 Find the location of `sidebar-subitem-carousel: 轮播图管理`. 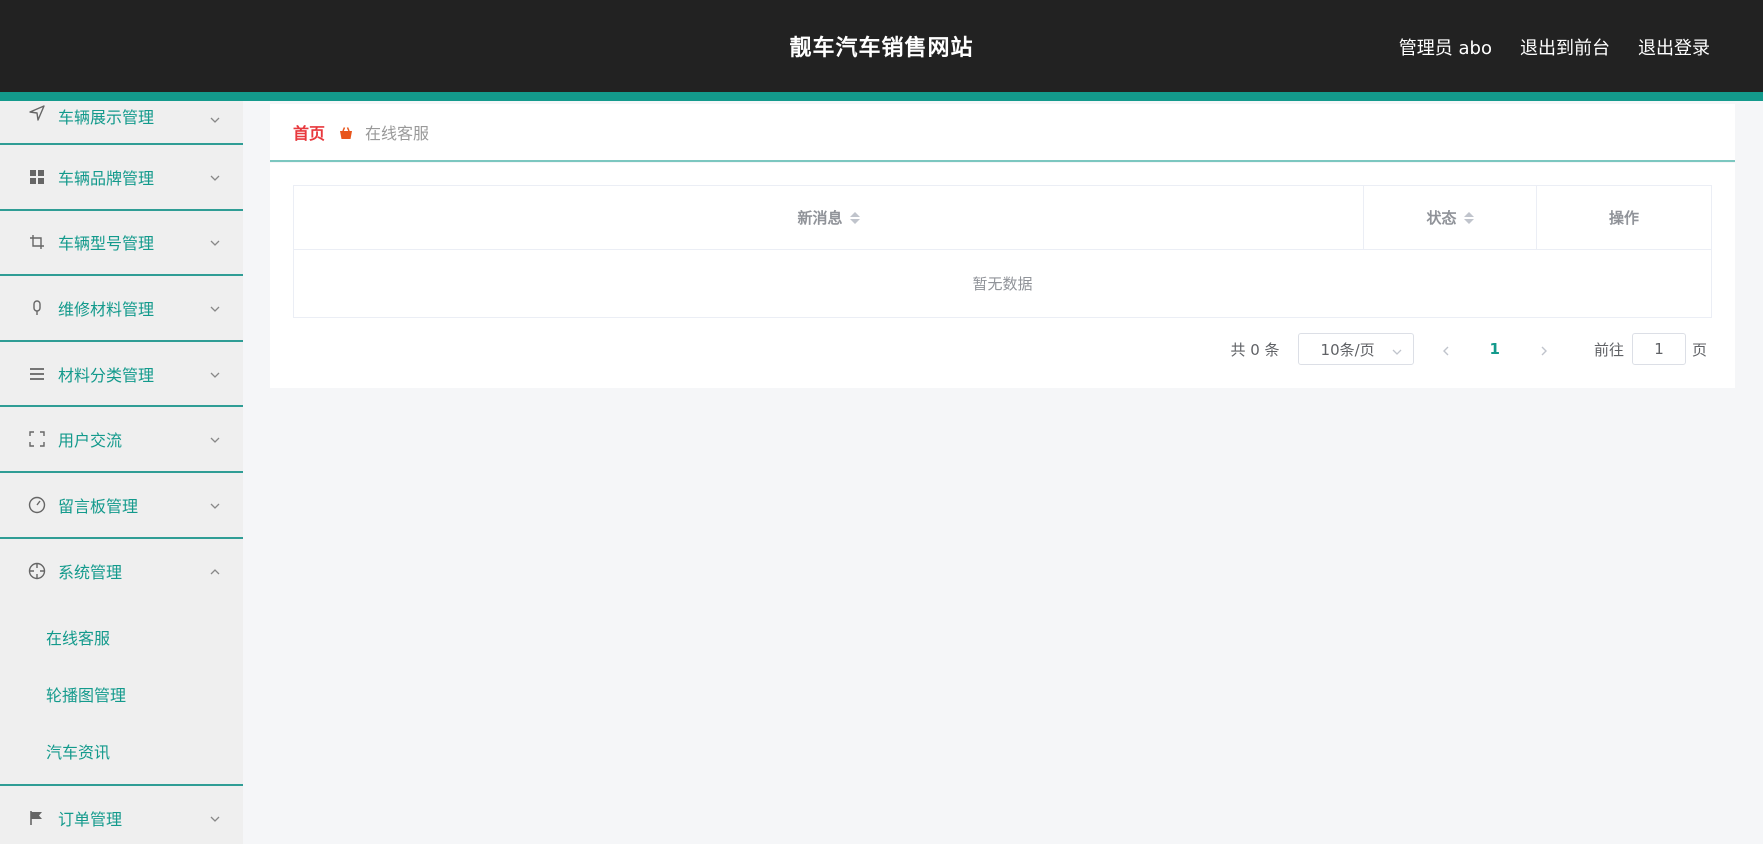

sidebar-subitem-carousel: 轮播图管理 is located at coordinates (121, 693).